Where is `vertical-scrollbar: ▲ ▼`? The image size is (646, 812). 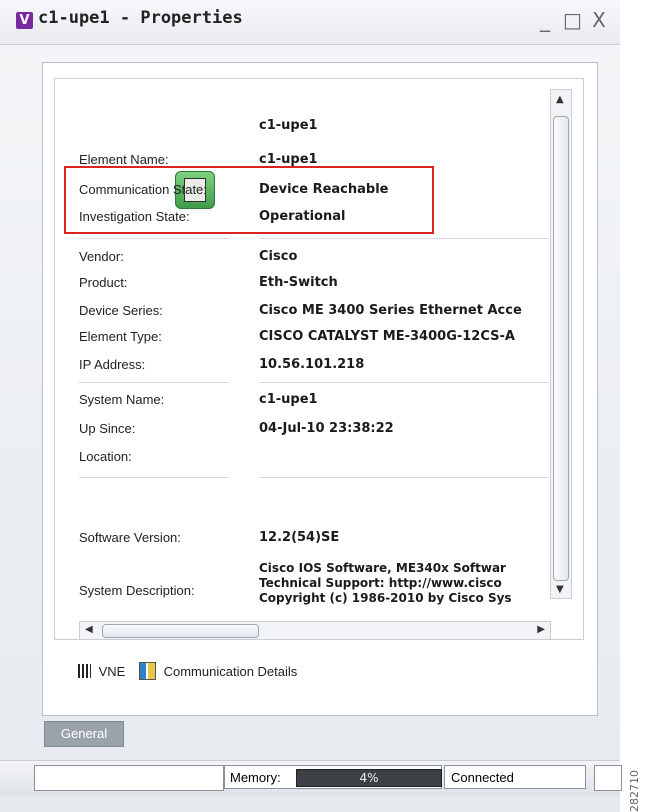 vertical-scrollbar: ▲ ▼ is located at coordinates (561, 344).